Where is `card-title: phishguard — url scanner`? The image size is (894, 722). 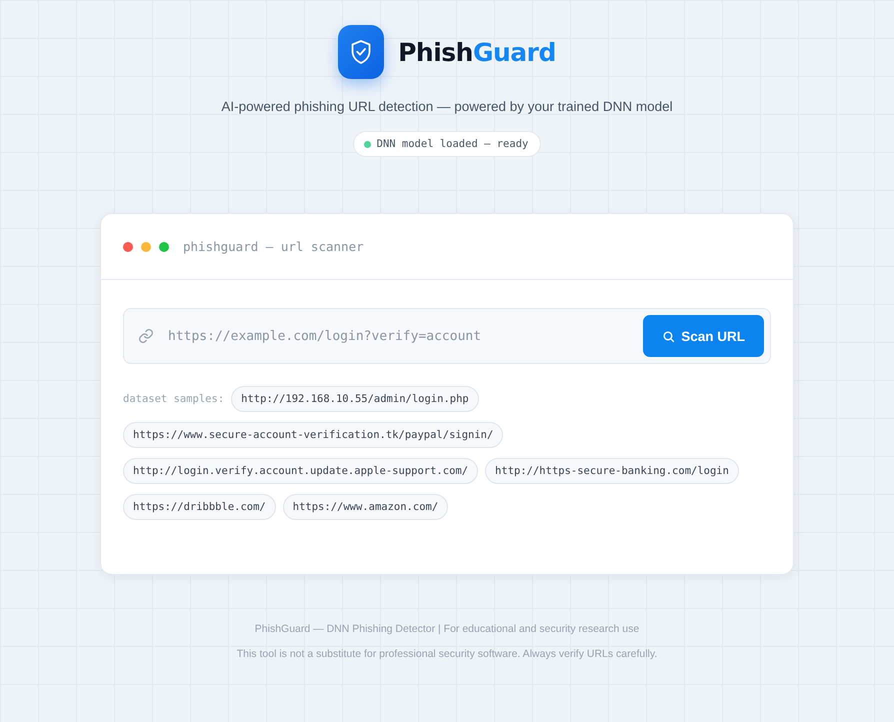
card-title: phishguard — url scanner is located at coordinates (273, 246).